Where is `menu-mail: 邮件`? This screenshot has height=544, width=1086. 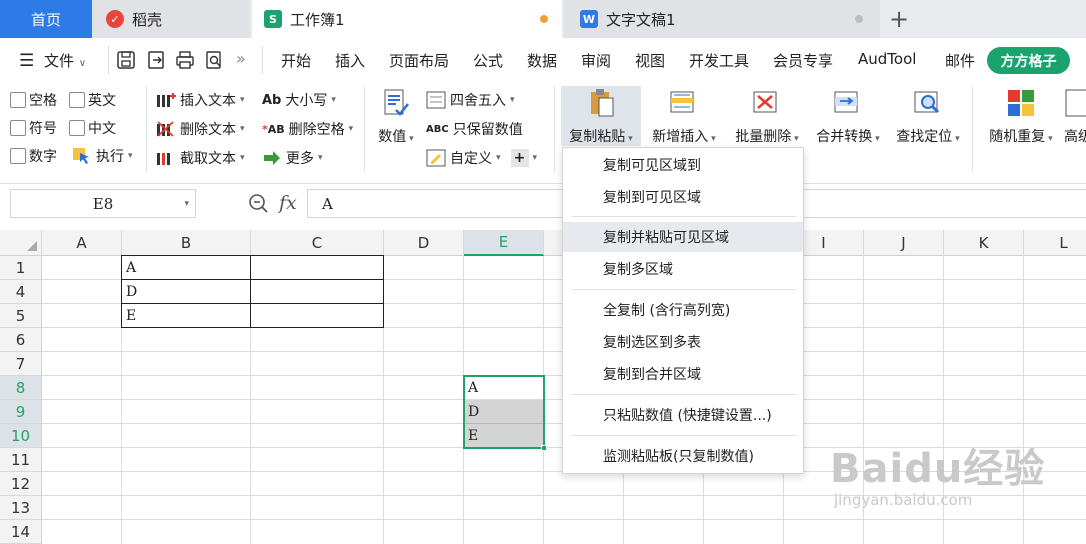 menu-mail: 邮件 is located at coordinates (960, 60).